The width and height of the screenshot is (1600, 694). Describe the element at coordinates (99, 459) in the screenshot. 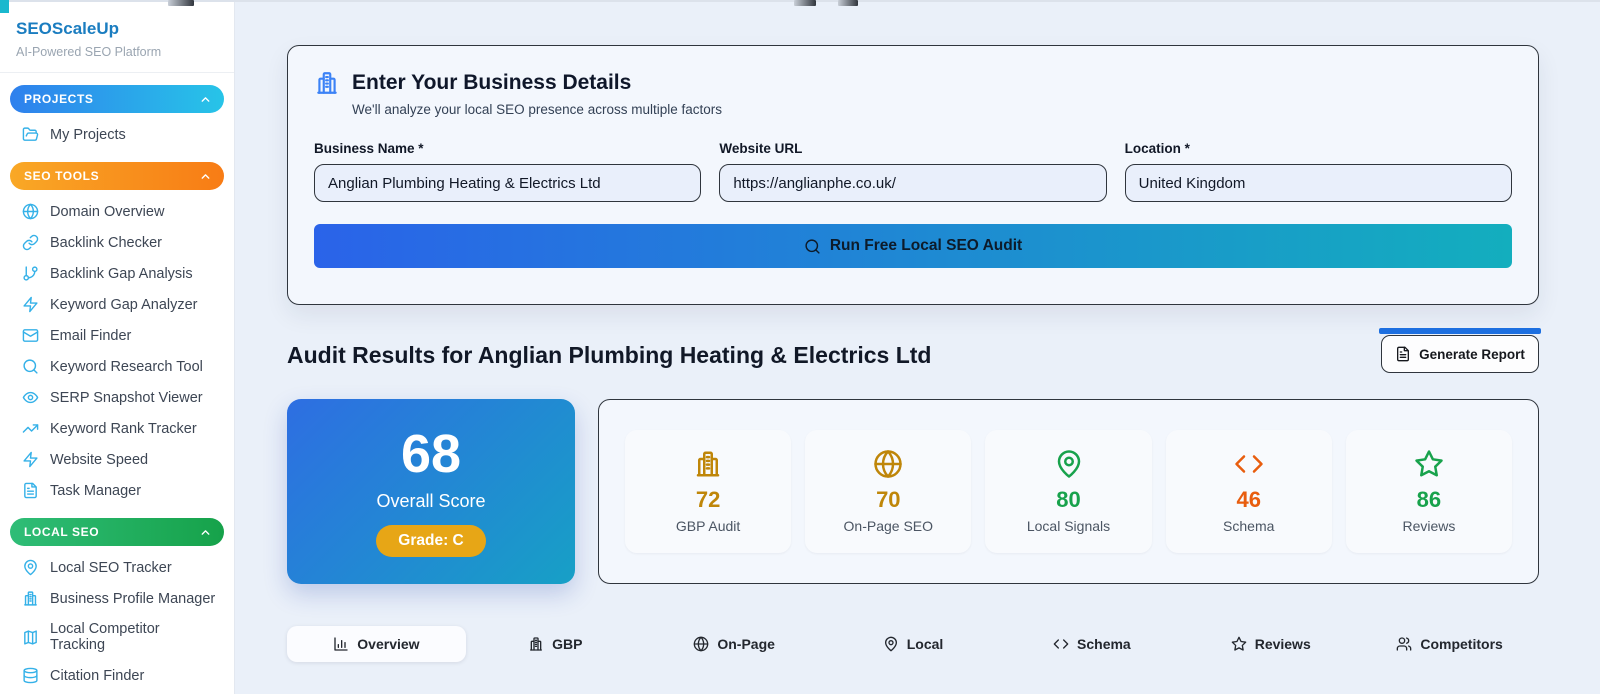

I see `sidebar-item-label: Website Speed` at that location.